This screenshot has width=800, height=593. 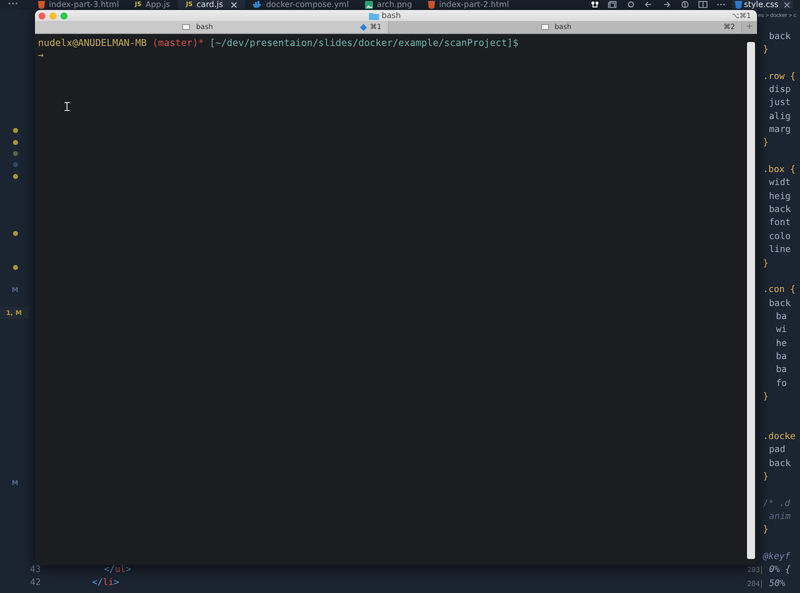 What do you see at coordinates (751, 300) in the screenshot?
I see `scrollbar` at bounding box center [751, 300].